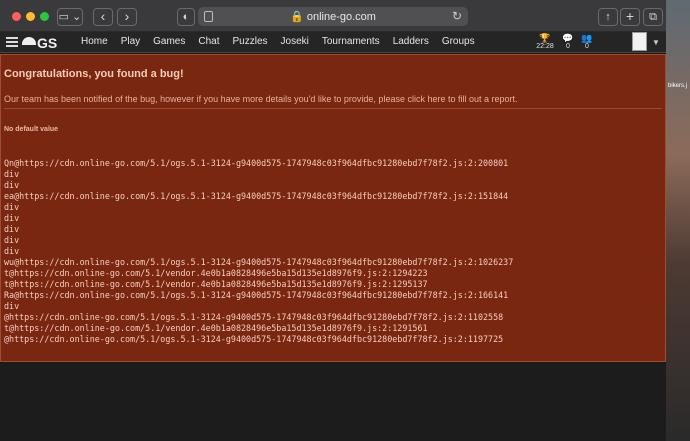 This screenshot has width=690, height=441. Describe the element at coordinates (169, 41) in the screenshot. I see `nav-link-games: Games` at that location.